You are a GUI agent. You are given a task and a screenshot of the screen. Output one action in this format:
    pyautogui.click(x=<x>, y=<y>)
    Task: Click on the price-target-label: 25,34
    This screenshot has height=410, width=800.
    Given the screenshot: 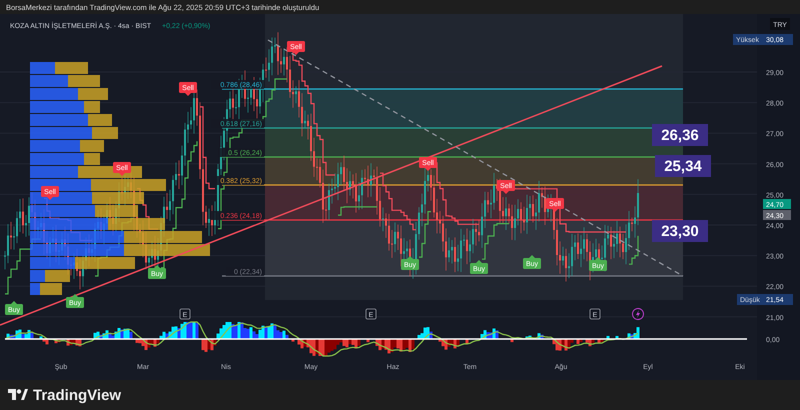 What is the action you would take?
    pyautogui.click(x=683, y=166)
    